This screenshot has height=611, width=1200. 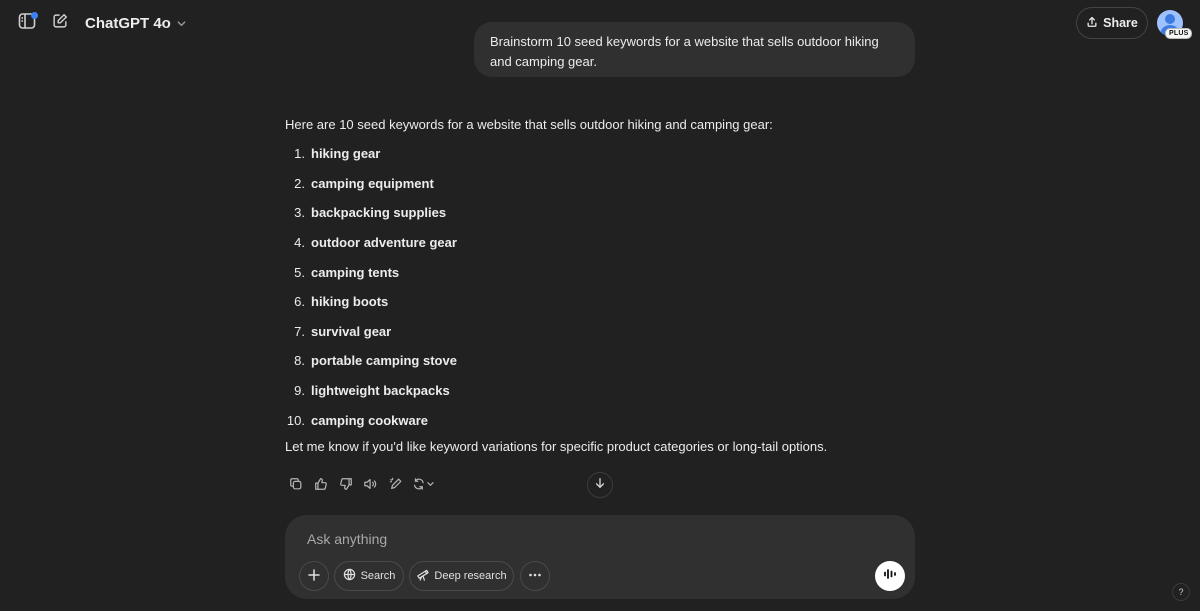 What do you see at coordinates (1181, 592) in the screenshot?
I see `help-button: ?` at bounding box center [1181, 592].